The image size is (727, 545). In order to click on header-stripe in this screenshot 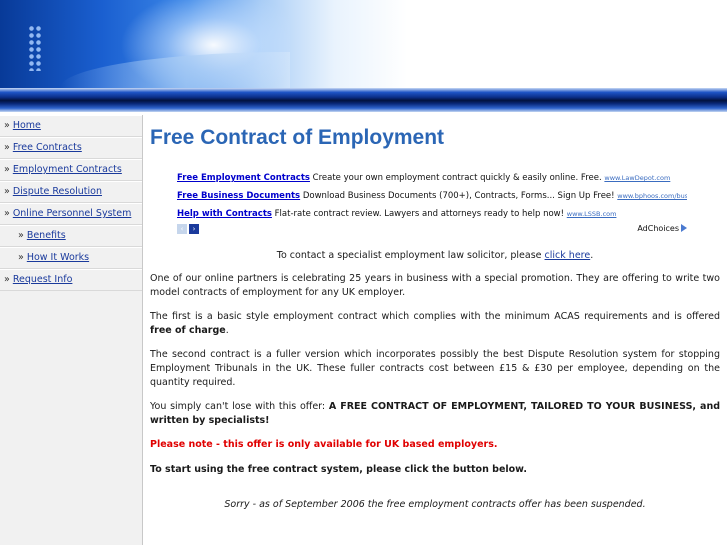, I will do `click(363, 100)`.